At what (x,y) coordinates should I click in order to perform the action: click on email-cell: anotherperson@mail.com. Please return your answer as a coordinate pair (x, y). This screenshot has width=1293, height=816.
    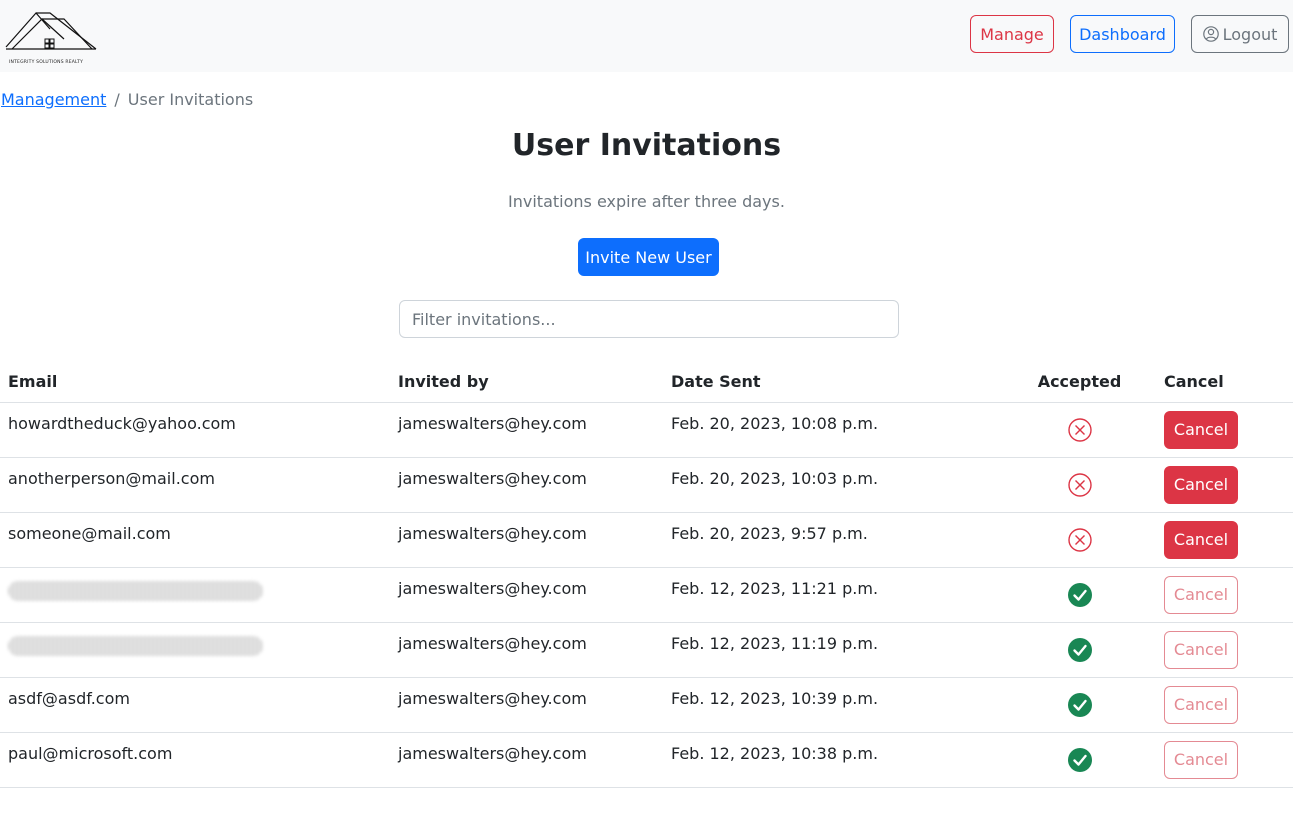
    Looking at the image, I should click on (111, 478).